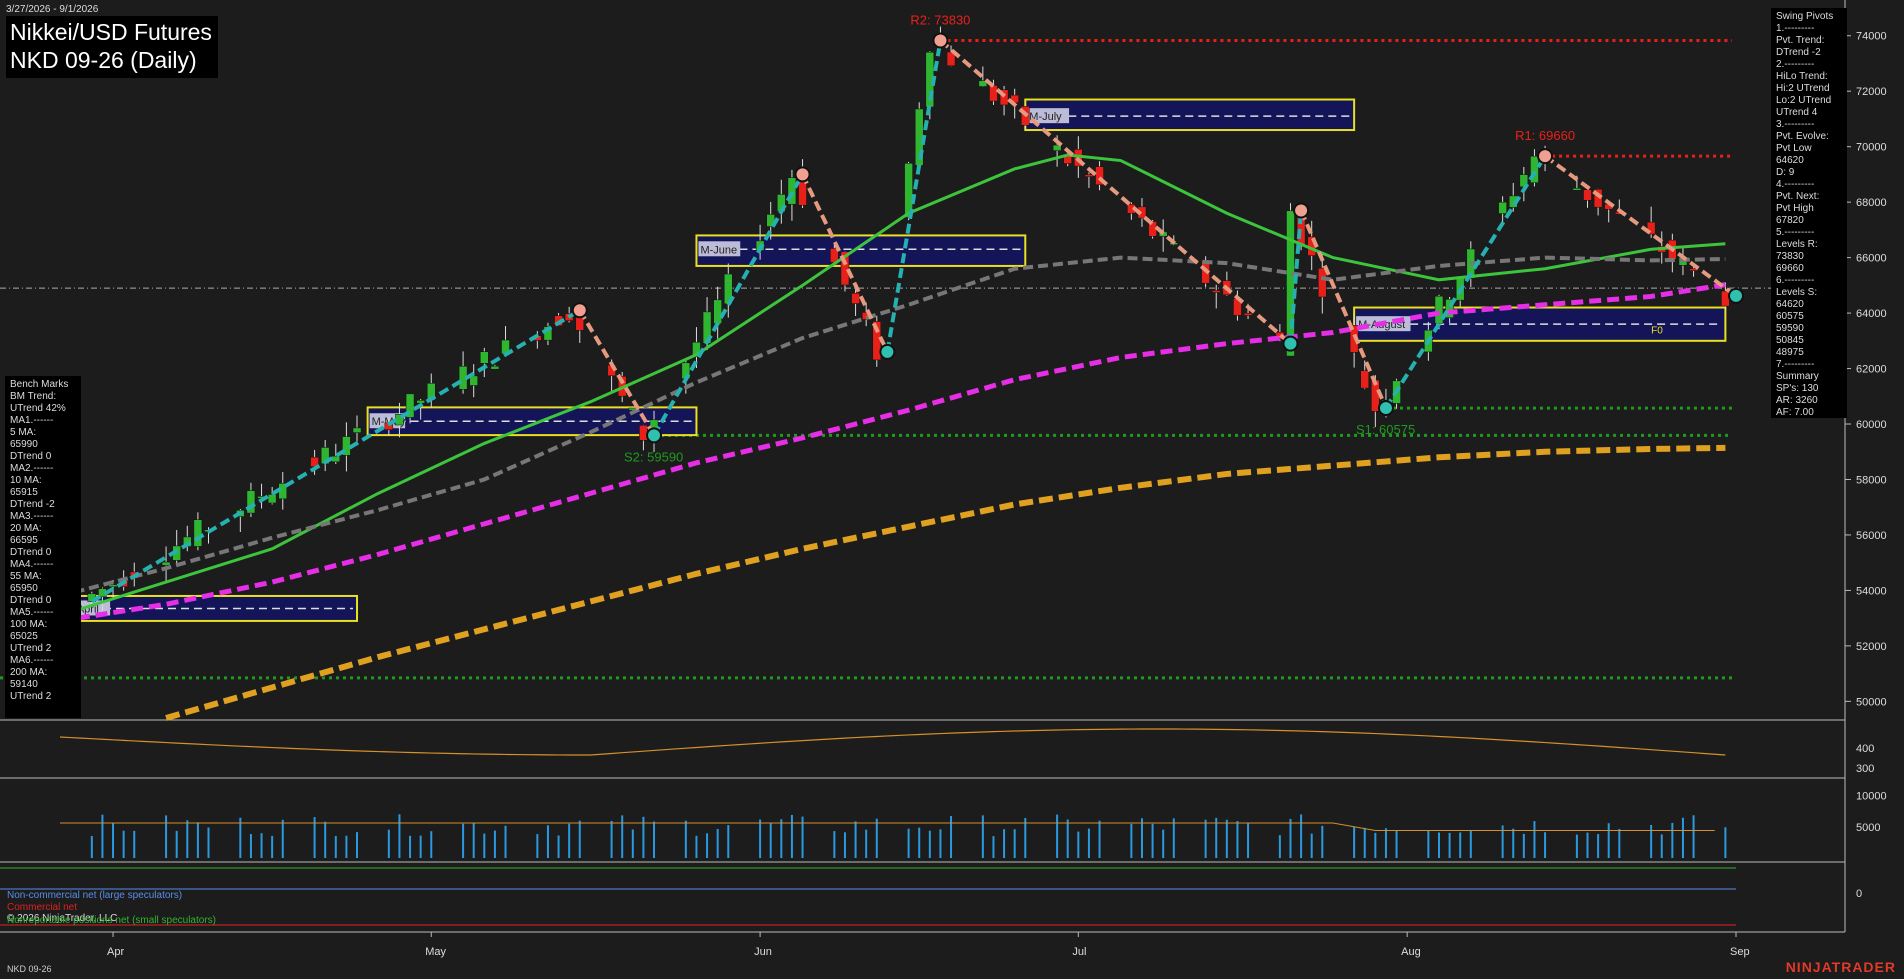 The image size is (1904, 979). I want to click on y-tick-label: 70000, so click(1871, 148).